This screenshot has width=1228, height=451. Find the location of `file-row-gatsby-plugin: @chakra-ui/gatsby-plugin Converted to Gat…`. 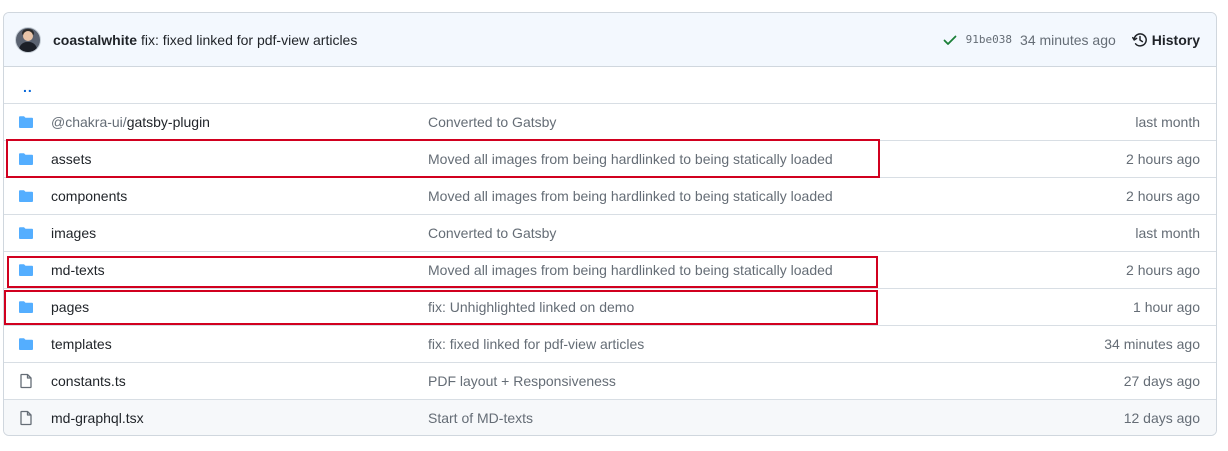

file-row-gatsby-plugin: @chakra-ui/gatsby-plugin Converted to Gat… is located at coordinates (610, 121).